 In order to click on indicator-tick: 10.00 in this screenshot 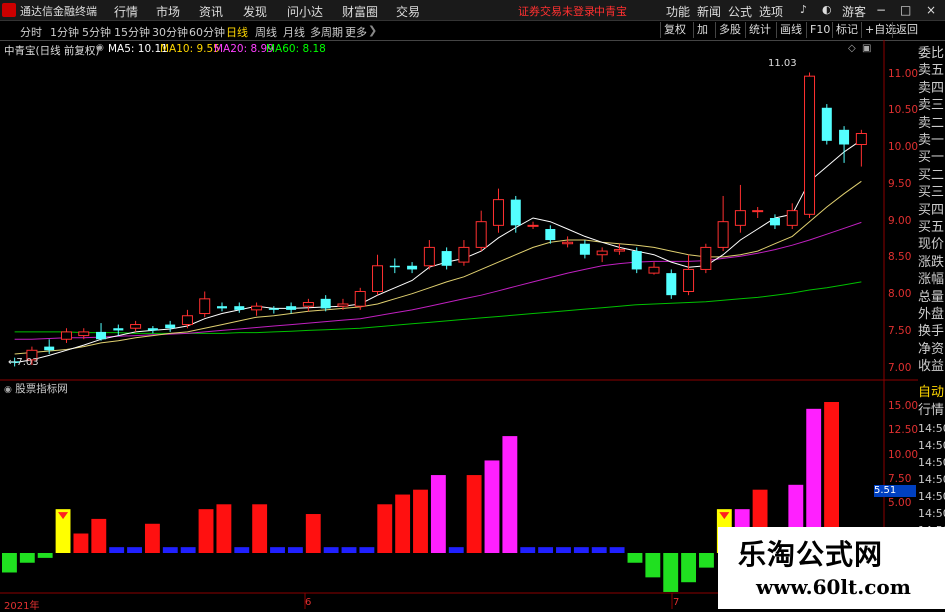, I will do `click(903, 454)`.